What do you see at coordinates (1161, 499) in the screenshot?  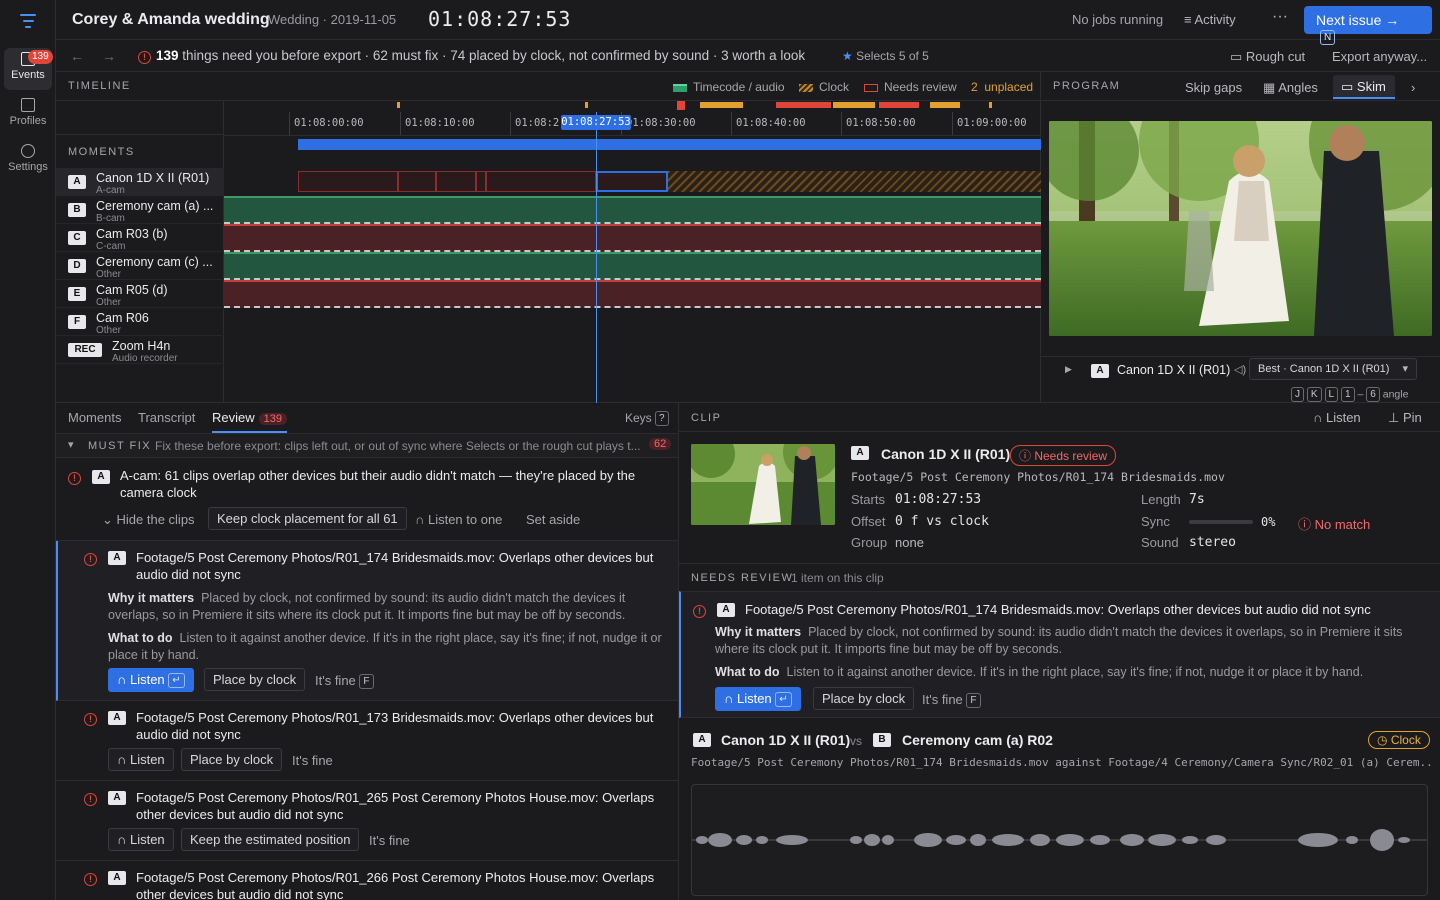 I see `length-key: Length` at bounding box center [1161, 499].